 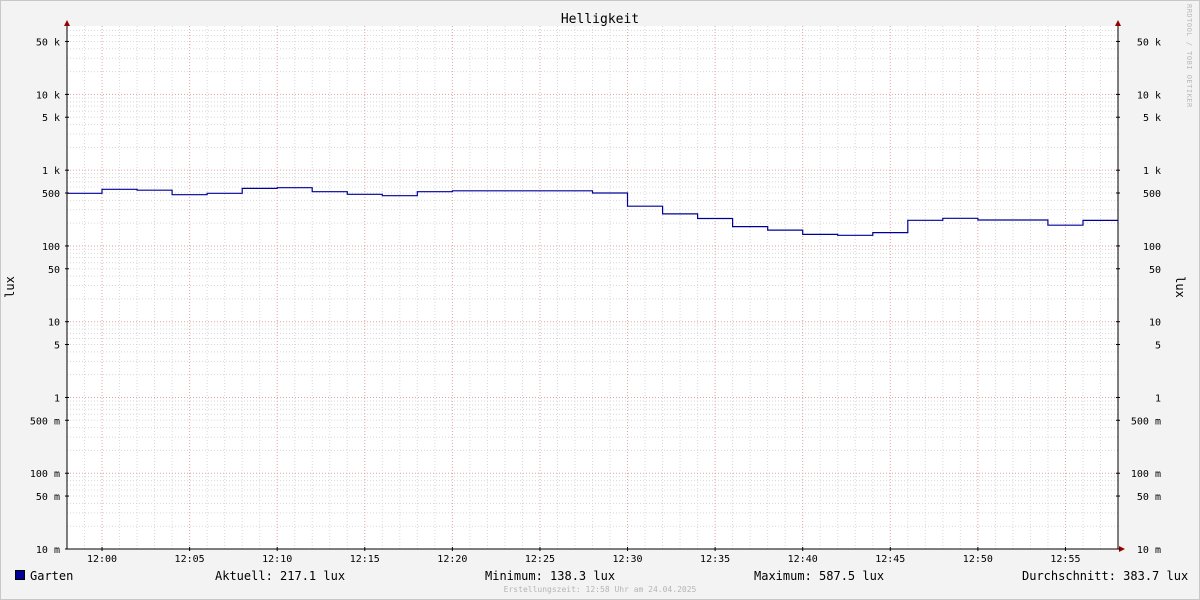 I want to click on x-tick-label: 12:55, so click(x=1065, y=559).